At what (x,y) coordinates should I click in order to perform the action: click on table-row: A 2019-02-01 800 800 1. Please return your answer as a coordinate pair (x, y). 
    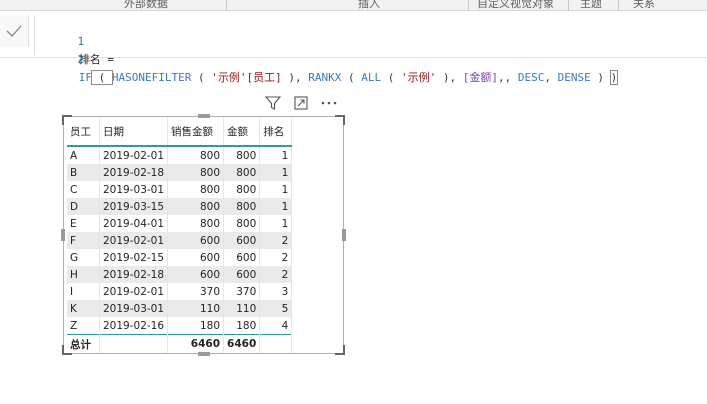
    Looking at the image, I should click on (180, 155).